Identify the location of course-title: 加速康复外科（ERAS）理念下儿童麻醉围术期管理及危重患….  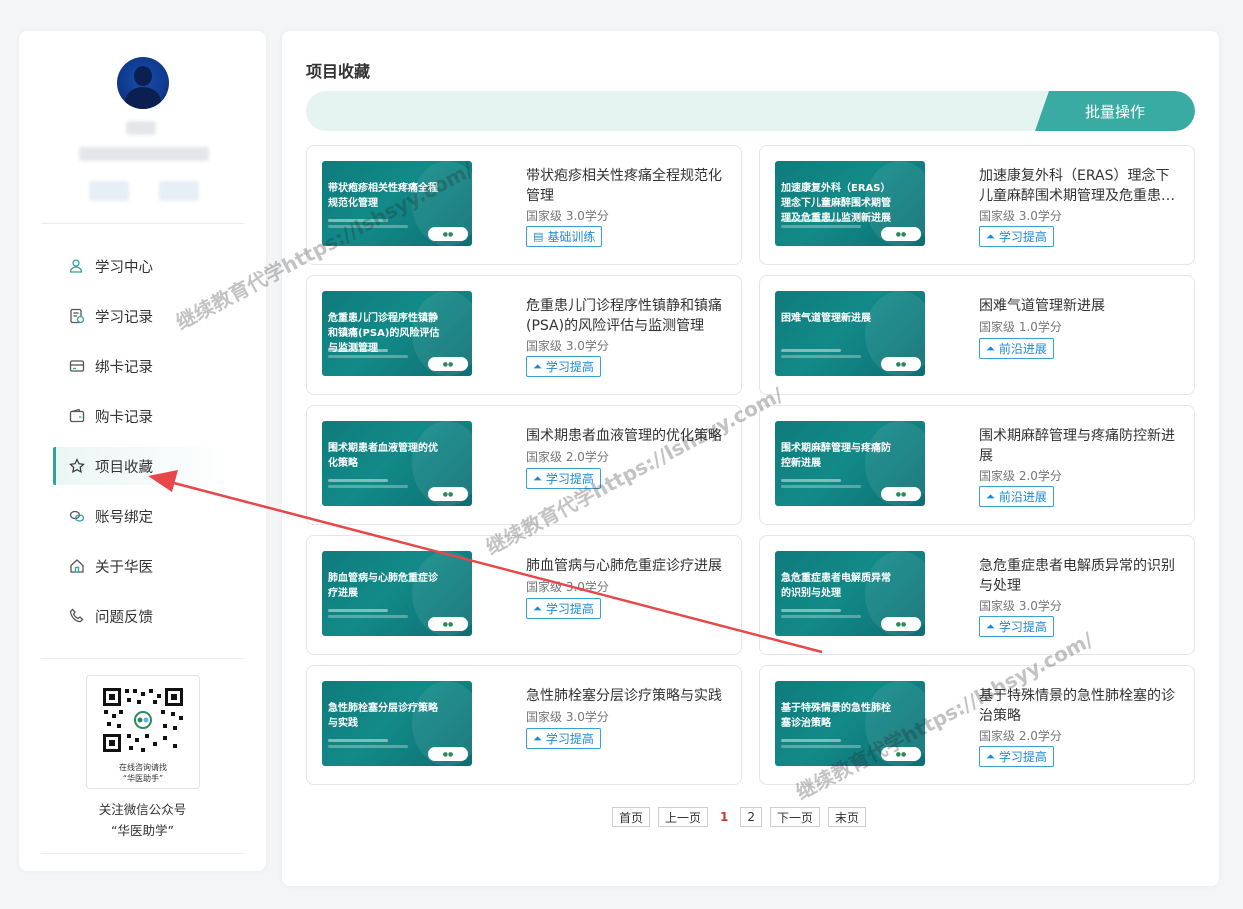
(1079, 186).